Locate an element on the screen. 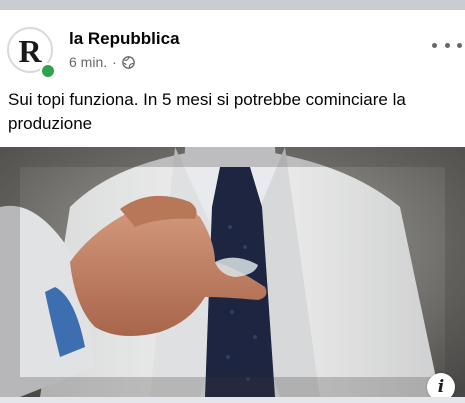 The height and width of the screenshot is (403, 465). post-meta: 6 min. · is located at coordinates (102, 62).